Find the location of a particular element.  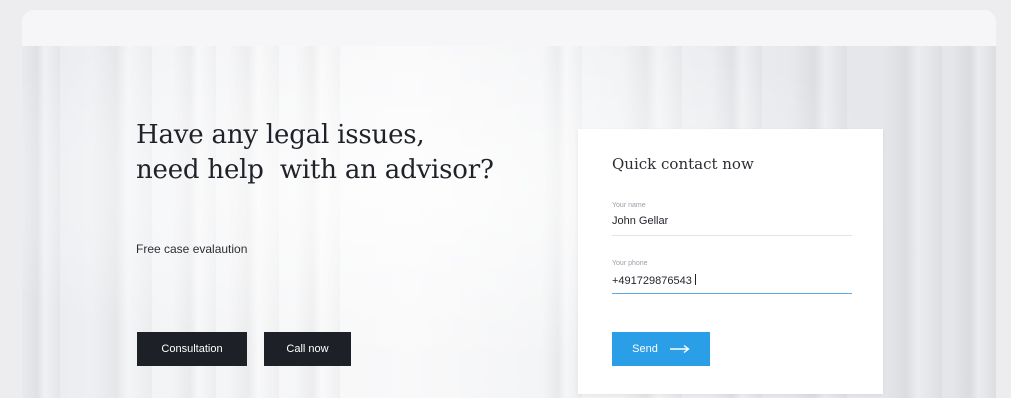

consultation-button: Consultation is located at coordinates (192, 349).